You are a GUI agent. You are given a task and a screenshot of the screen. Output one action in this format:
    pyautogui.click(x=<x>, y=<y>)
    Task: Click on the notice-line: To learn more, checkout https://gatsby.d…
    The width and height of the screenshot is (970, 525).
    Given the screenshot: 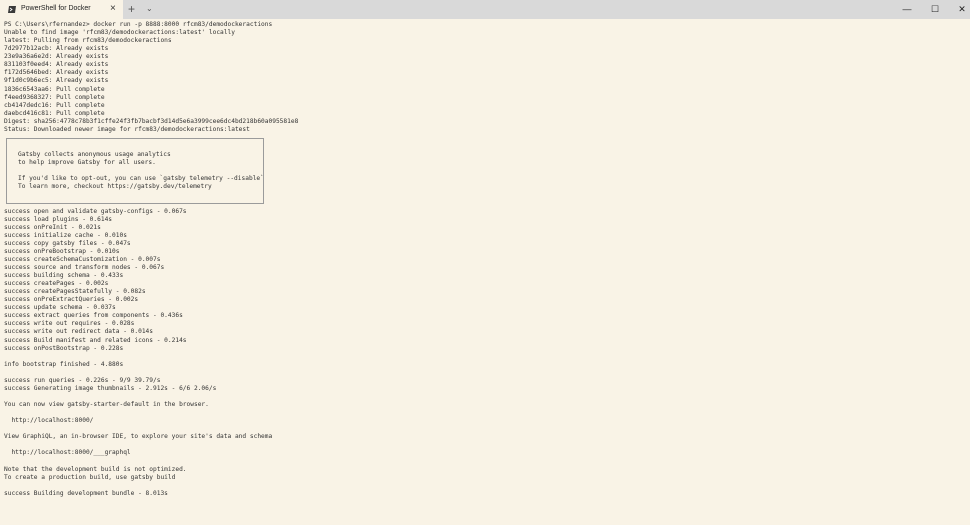 What is the action you would take?
    pyautogui.click(x=115, y=187)
    